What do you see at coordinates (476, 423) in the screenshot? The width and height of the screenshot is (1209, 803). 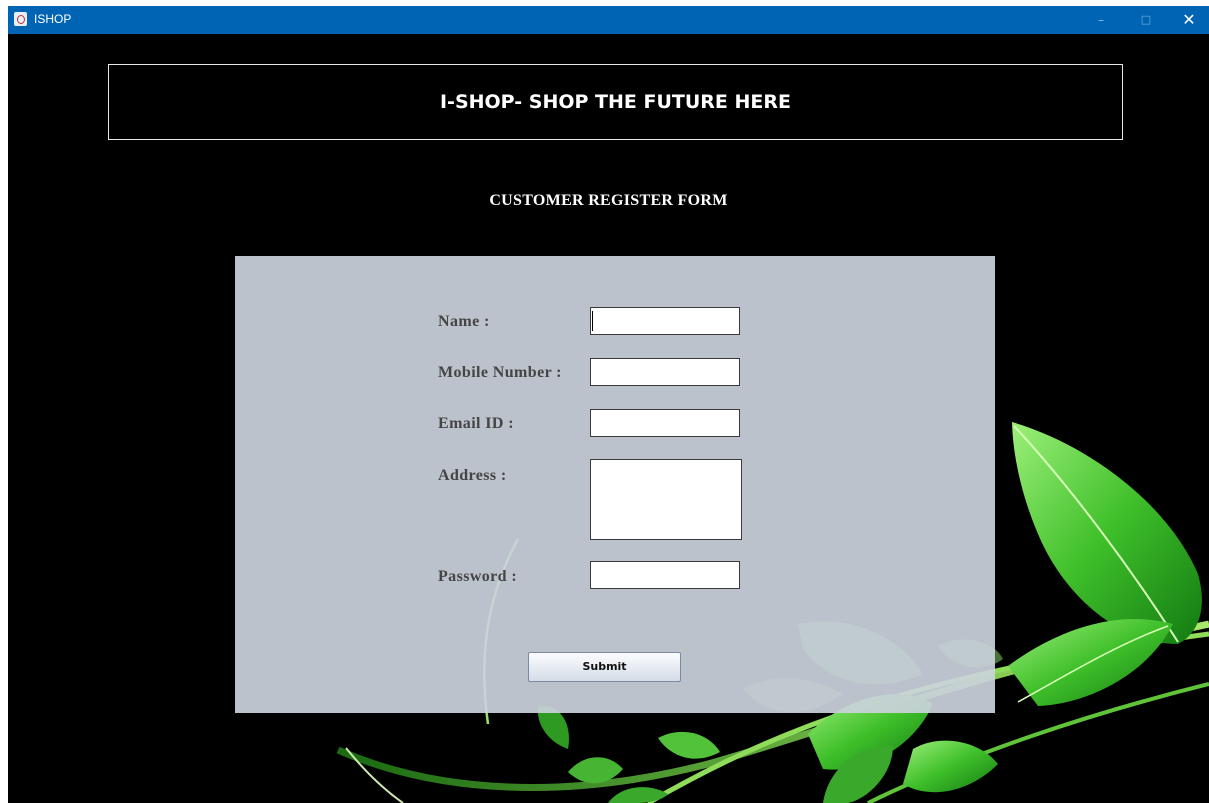 I see `email-label: Email ID :` at bounding box center [476, 423].